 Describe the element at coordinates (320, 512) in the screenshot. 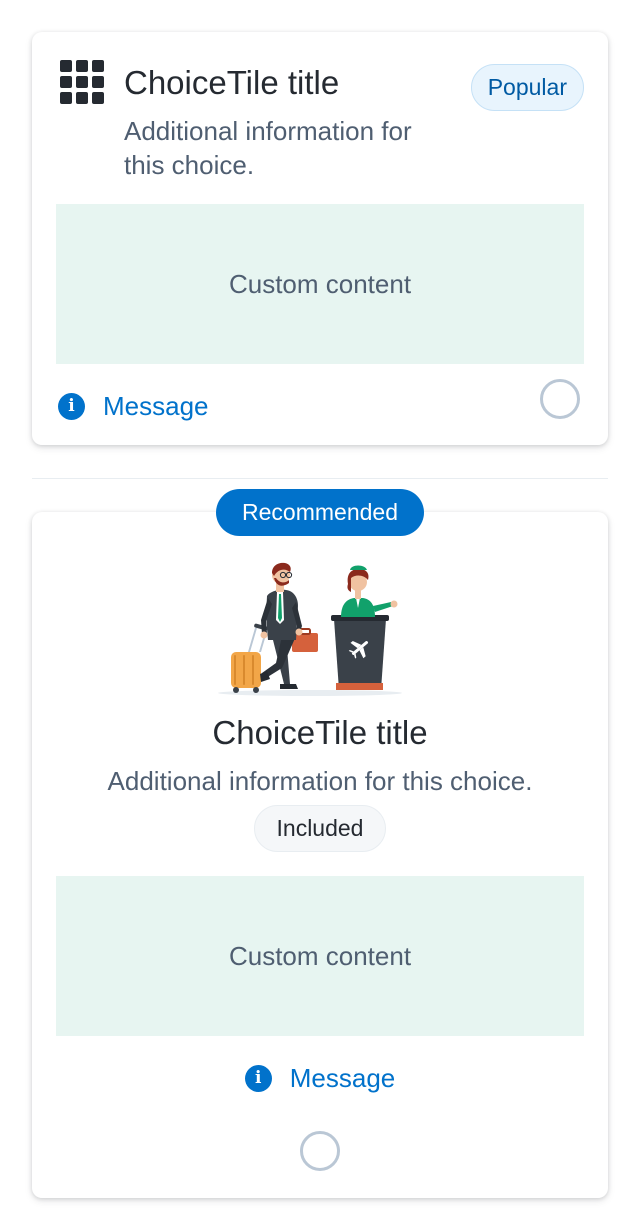

I see `recommended-badge: Recommended` at that location.